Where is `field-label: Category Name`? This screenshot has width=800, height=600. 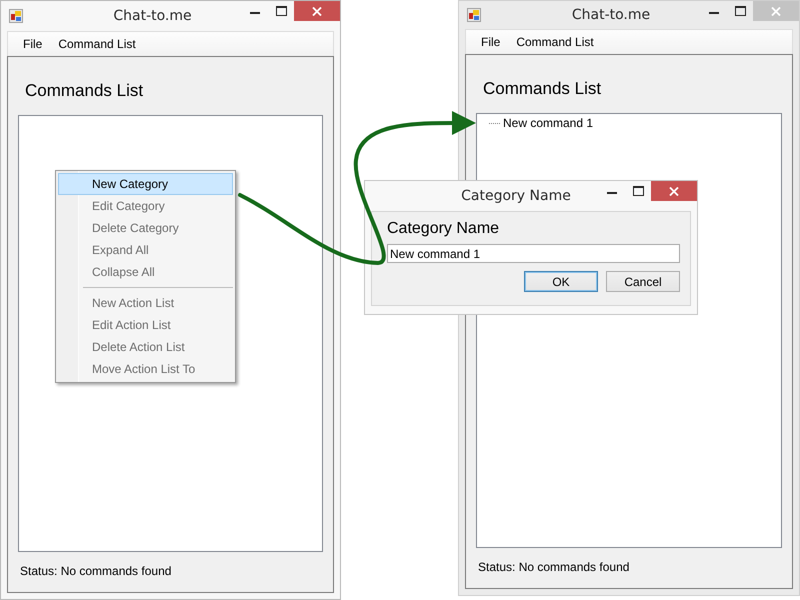 field-label: Category Name is located at coordinates (443, 229).